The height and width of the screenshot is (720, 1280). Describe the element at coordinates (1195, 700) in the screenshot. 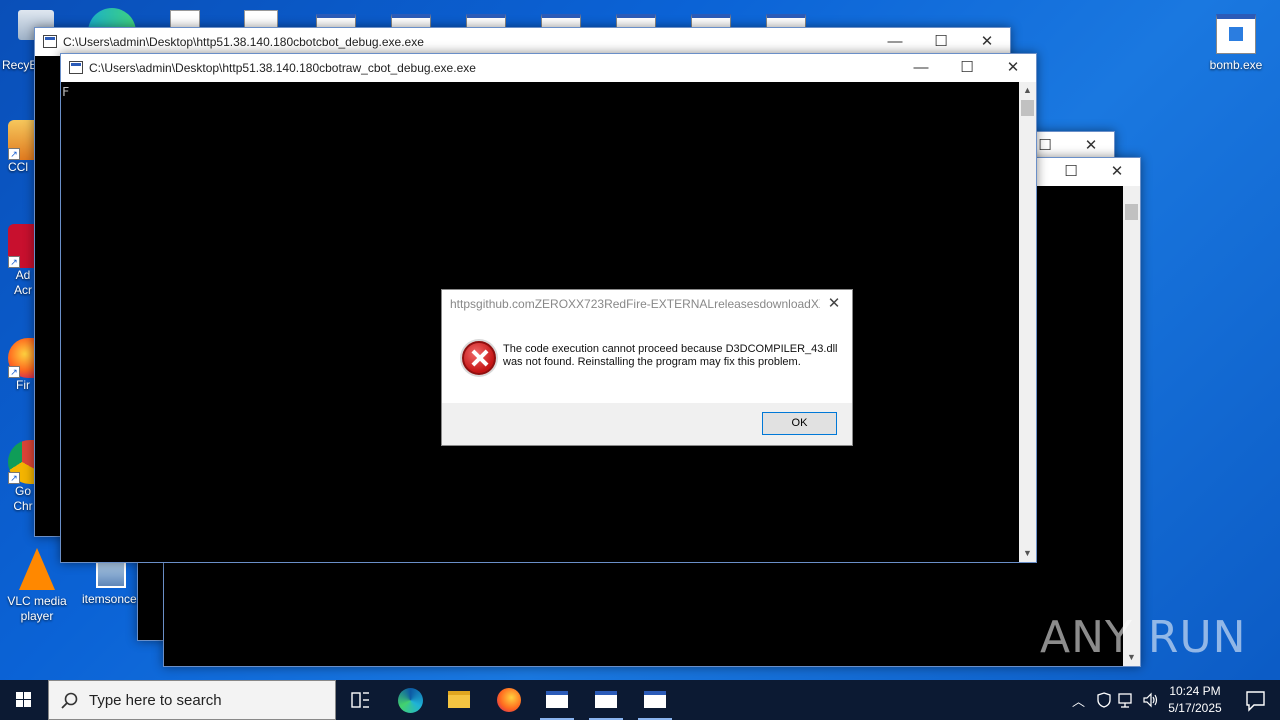

I see `taskbar-clock: 10:24 PM 5/17/2025` at that location.